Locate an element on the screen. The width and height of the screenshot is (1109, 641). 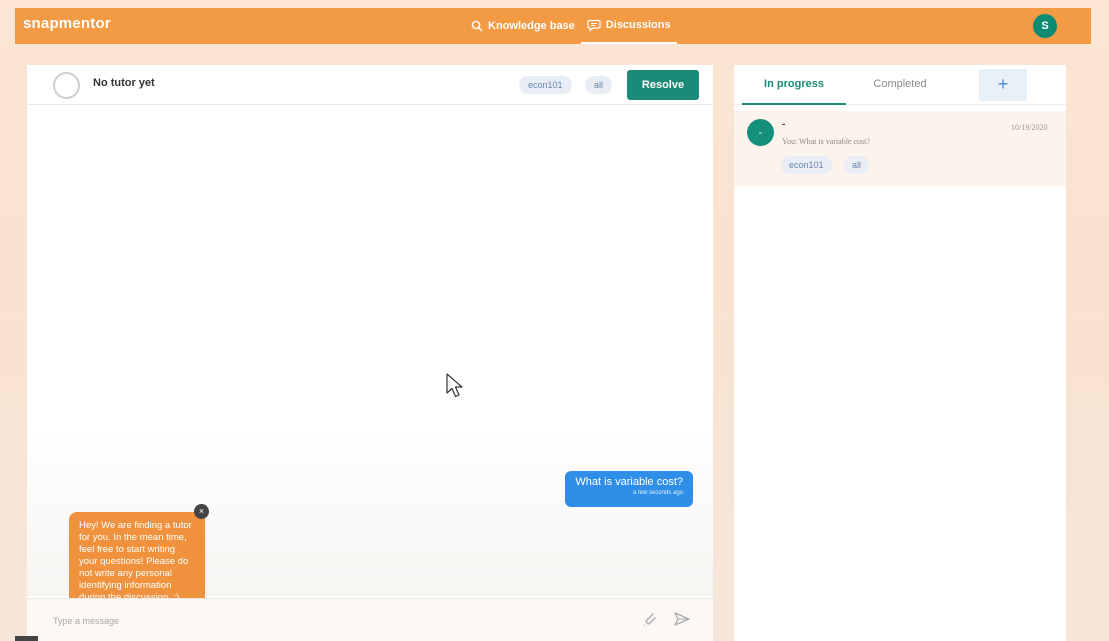
nav-knowledge-base: Knowledge base is located at coordinates (523, 26).